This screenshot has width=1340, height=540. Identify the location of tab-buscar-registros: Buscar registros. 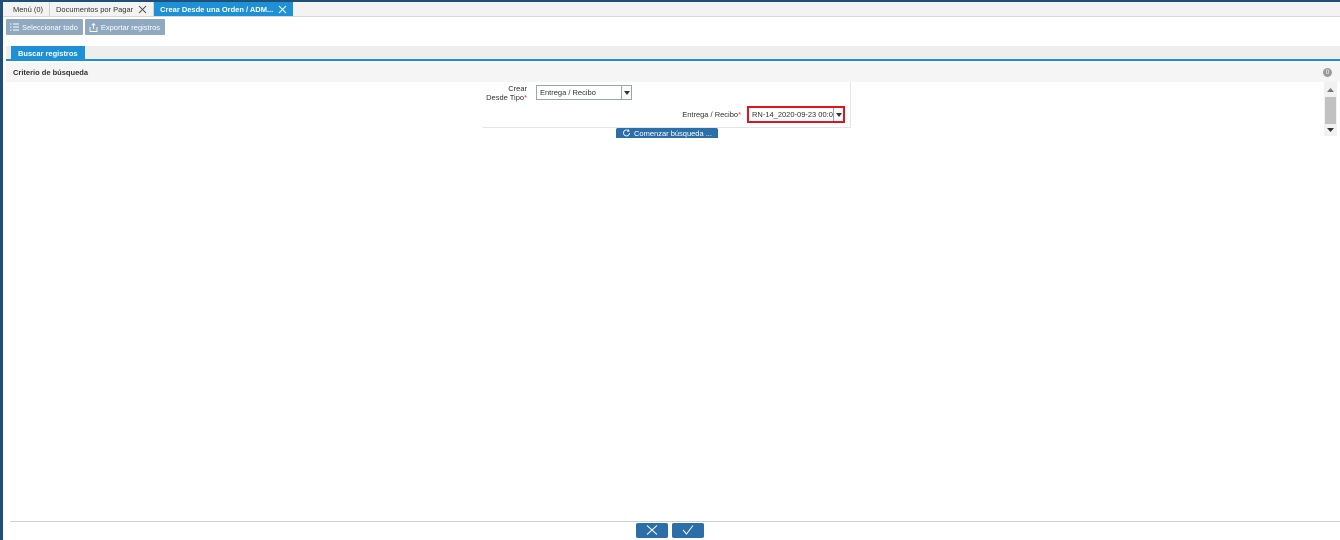
(48, 53).